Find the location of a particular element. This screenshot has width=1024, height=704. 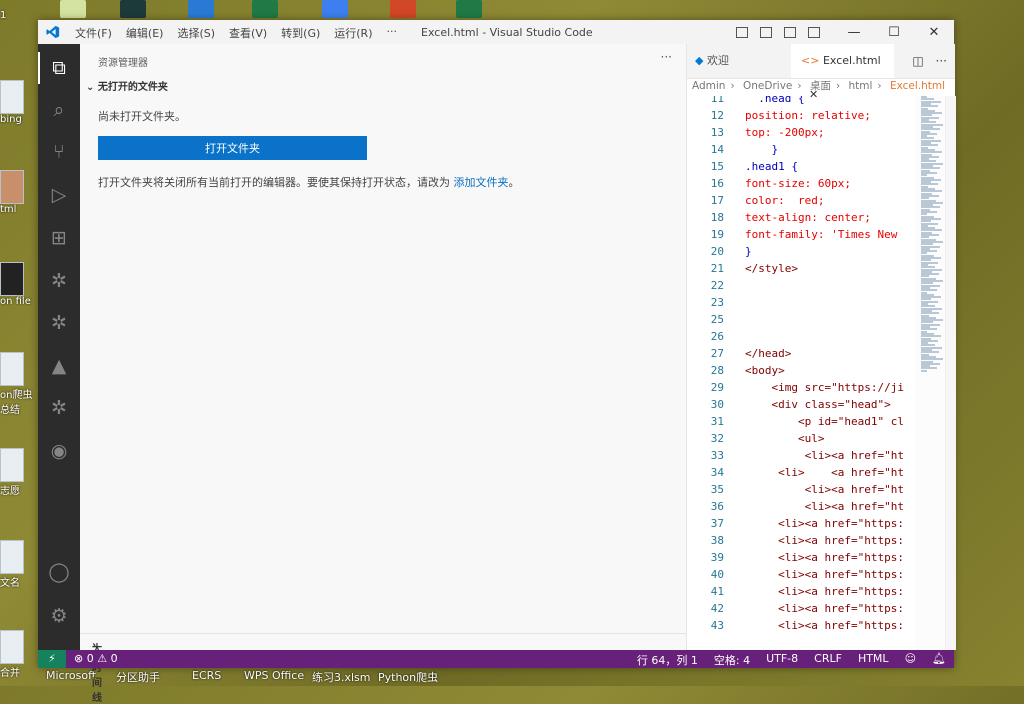

no-folder-section: ⌄ 无打开的文件夹 is located at coordinates (127, 85).